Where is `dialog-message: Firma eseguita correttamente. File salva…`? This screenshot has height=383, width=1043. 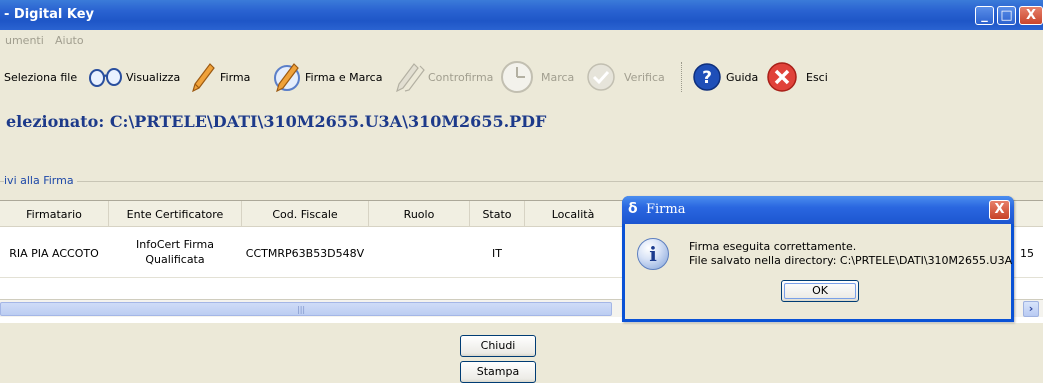
dialog-message: Firma eseguita correttamente. File salva… is located at coordinates (850, 254).